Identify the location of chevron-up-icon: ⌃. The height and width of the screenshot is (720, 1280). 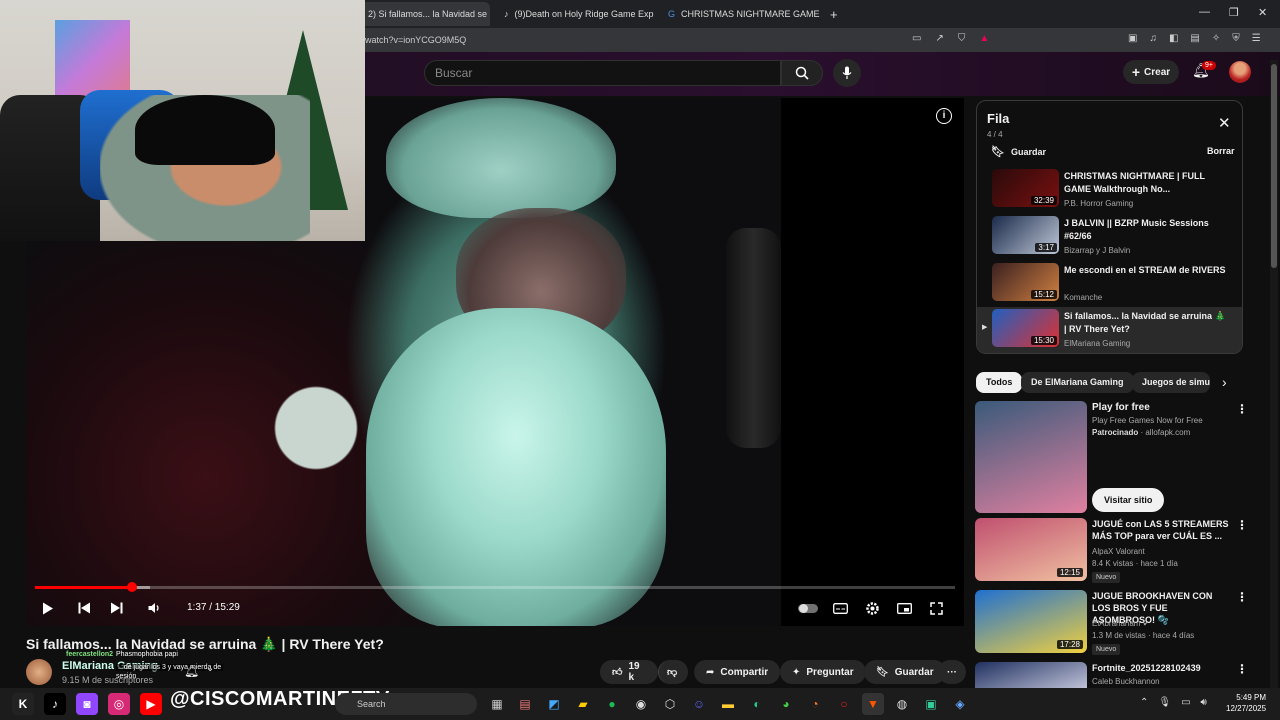
(1144, 702).